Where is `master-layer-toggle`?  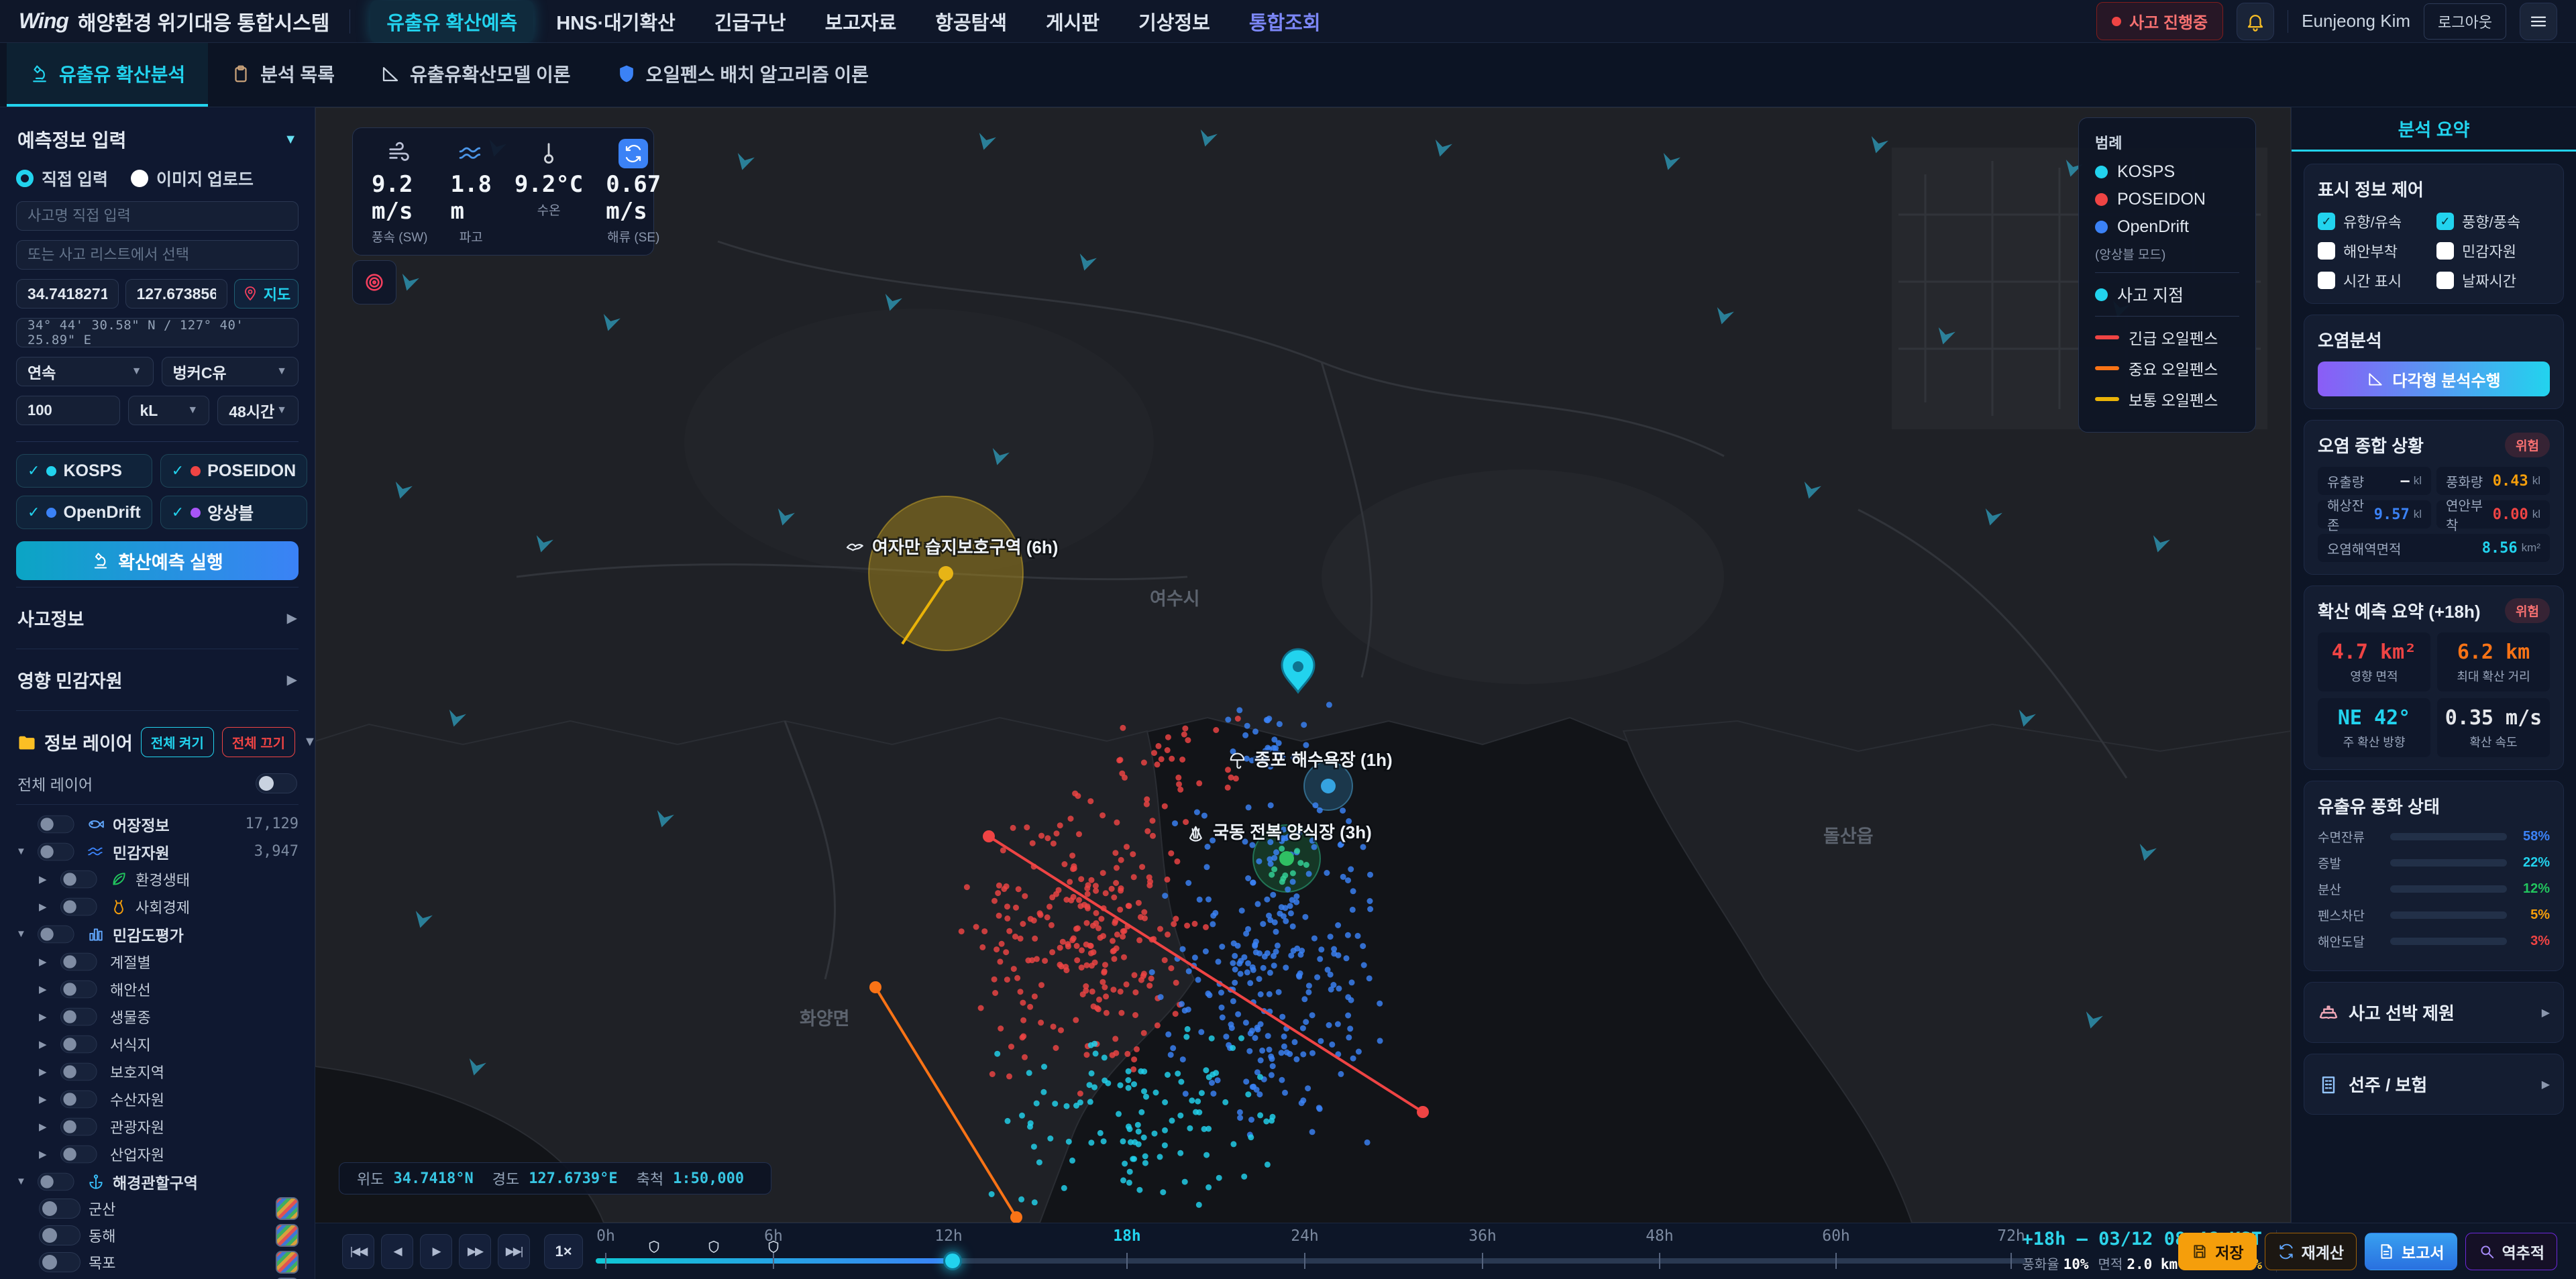
master-layer-toggle is located at coordinates (276, 783).